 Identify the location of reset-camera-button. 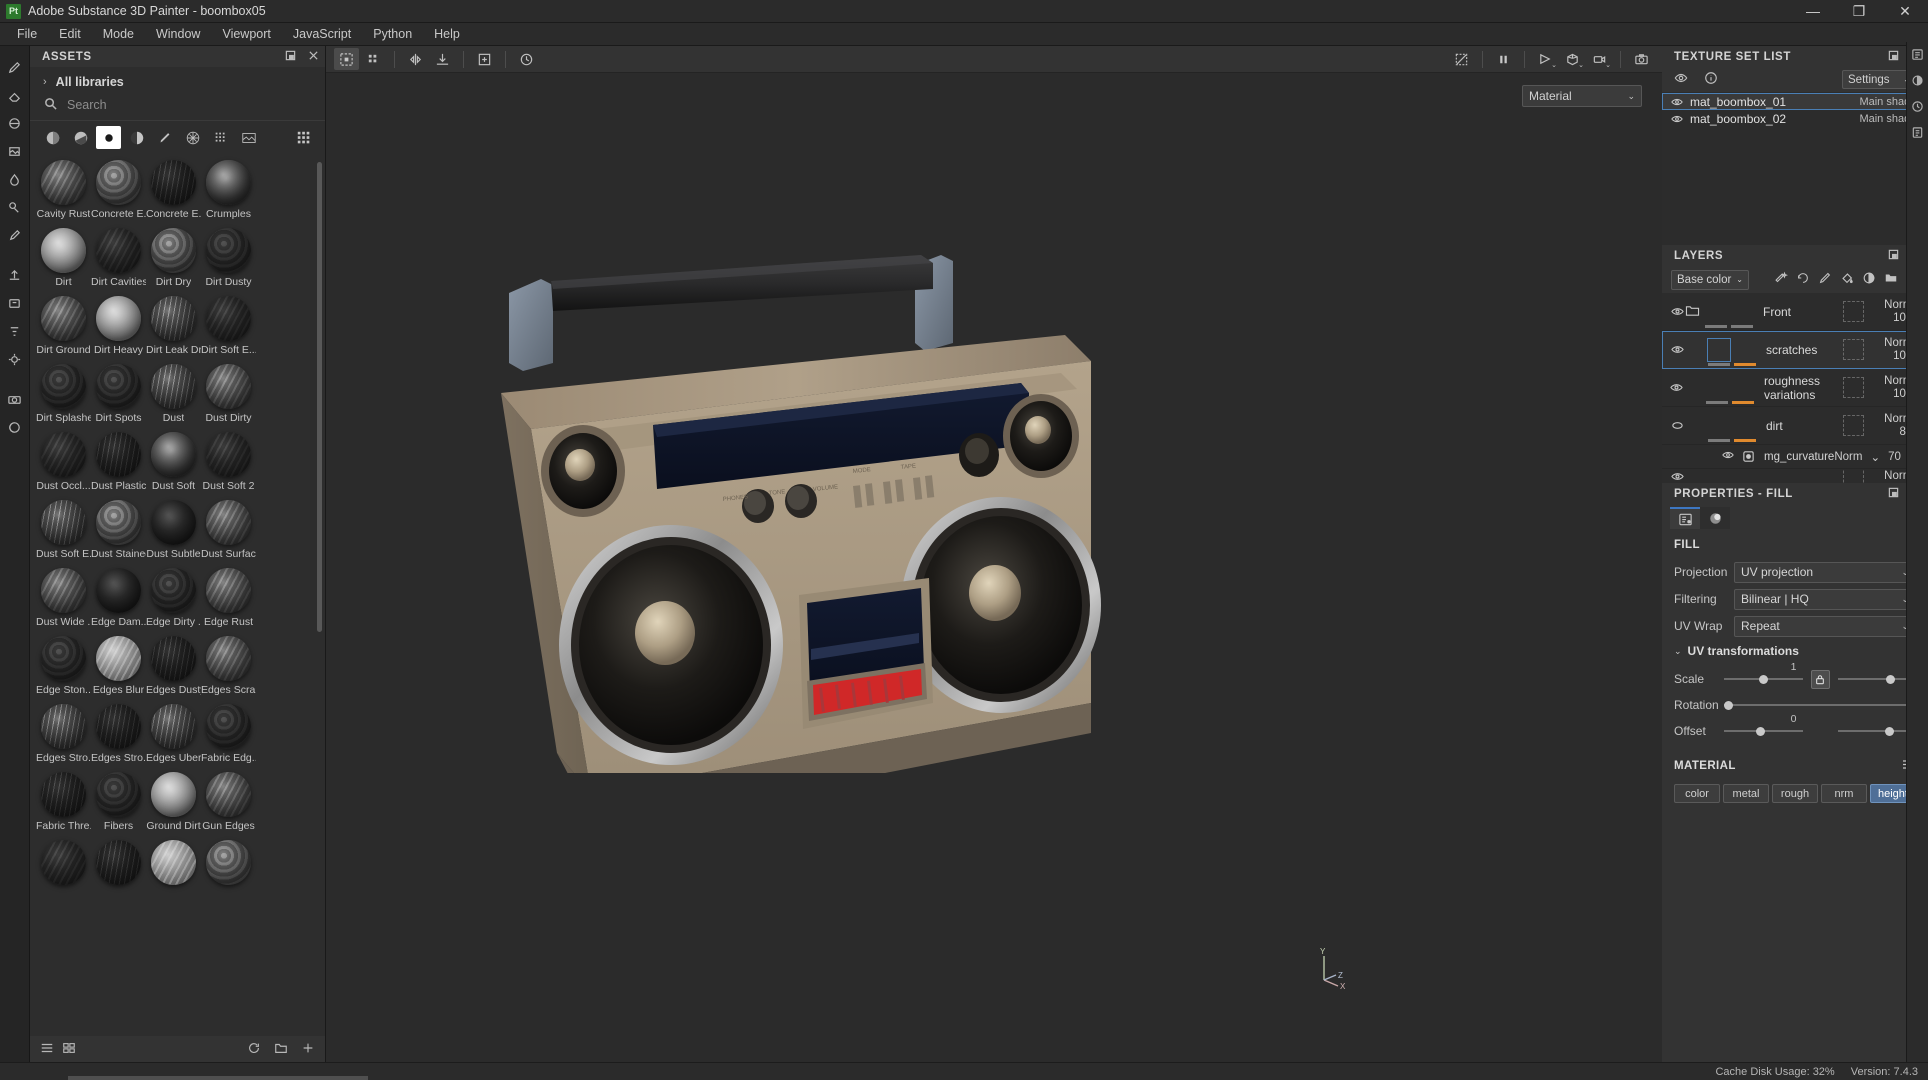
(526, 59).